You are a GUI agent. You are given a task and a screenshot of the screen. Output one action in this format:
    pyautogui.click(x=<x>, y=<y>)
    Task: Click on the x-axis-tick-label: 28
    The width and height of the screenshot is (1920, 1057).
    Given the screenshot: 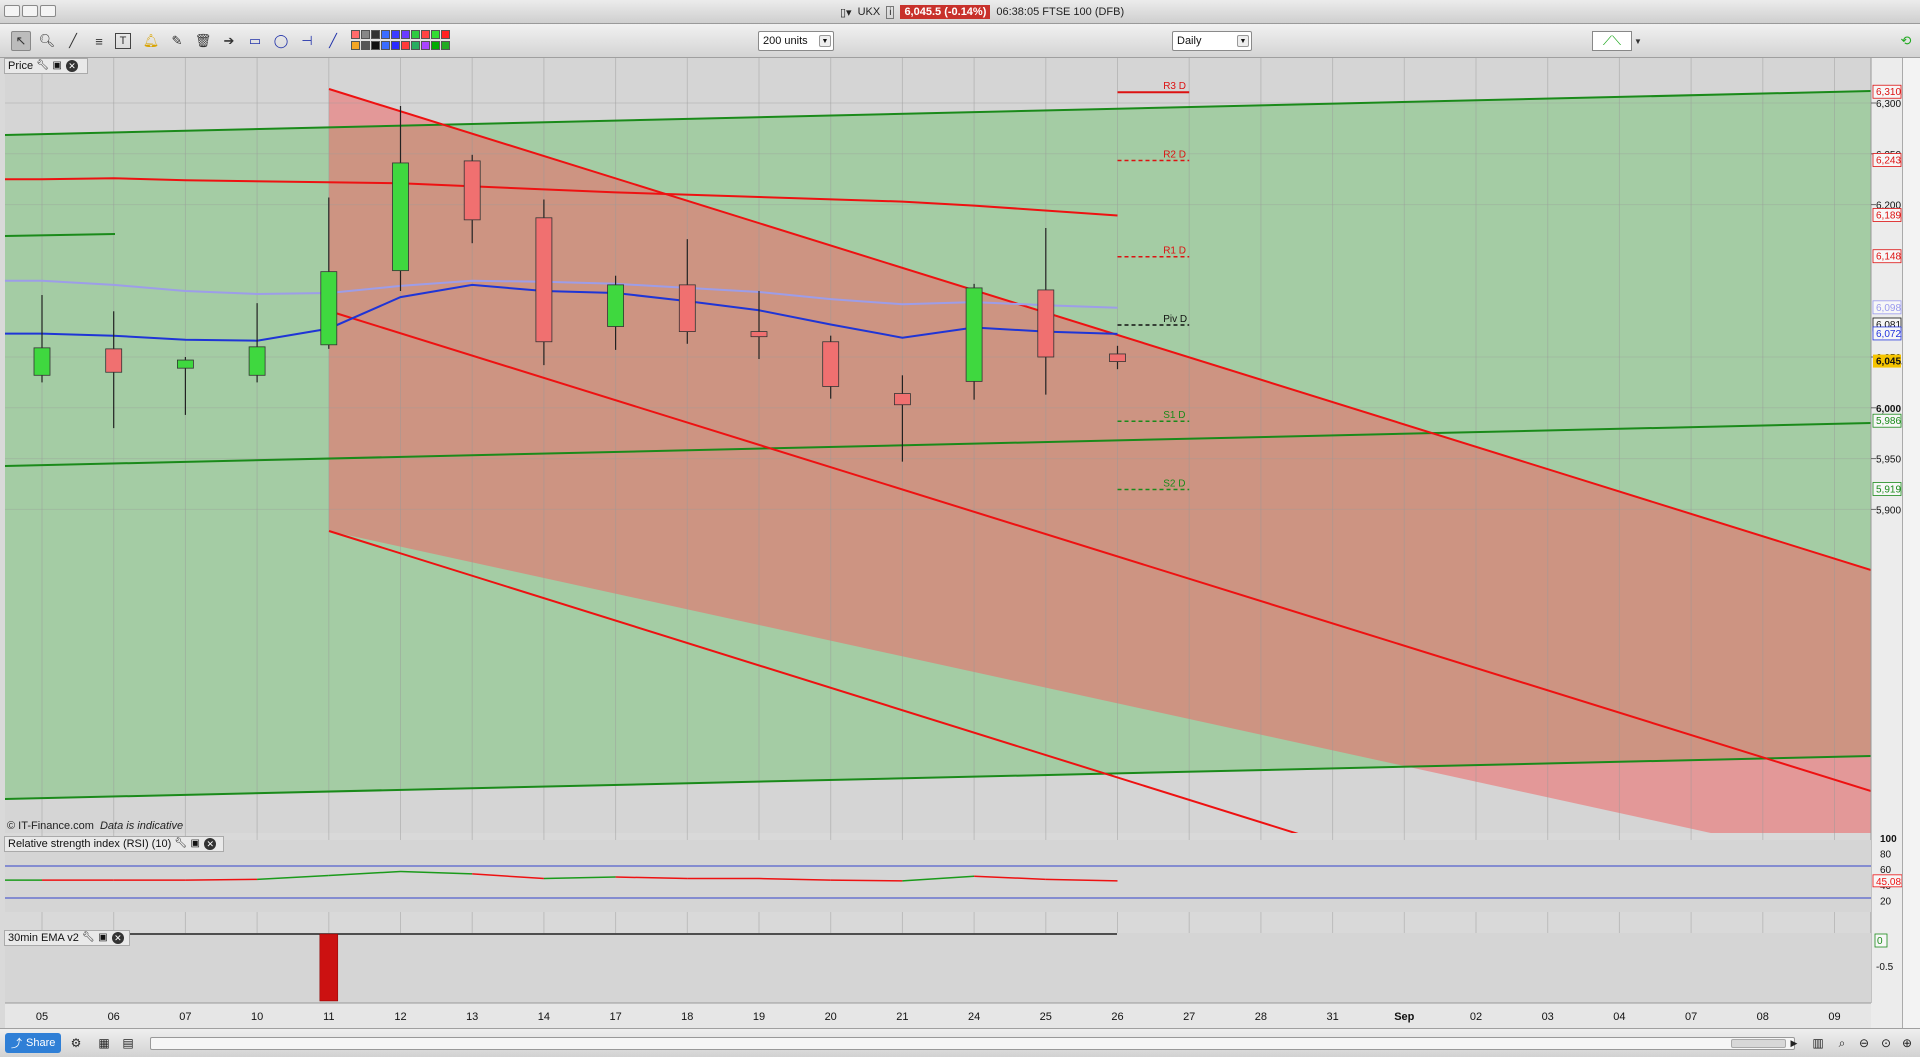 What is the action you would take?
    pyautogui.click(x=1261, y=1017)
    